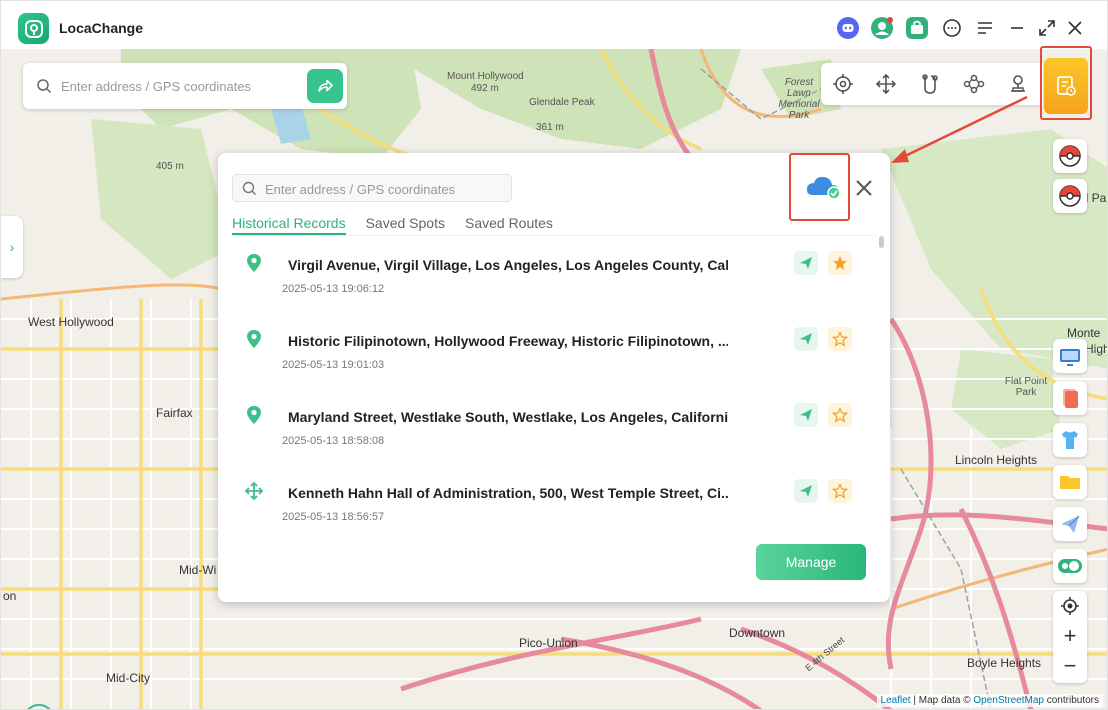 The height and width of the screenshot is (710, 1108). I want to click on map-label-mount-hollywood-elev: 492 m, so click(485, 88).